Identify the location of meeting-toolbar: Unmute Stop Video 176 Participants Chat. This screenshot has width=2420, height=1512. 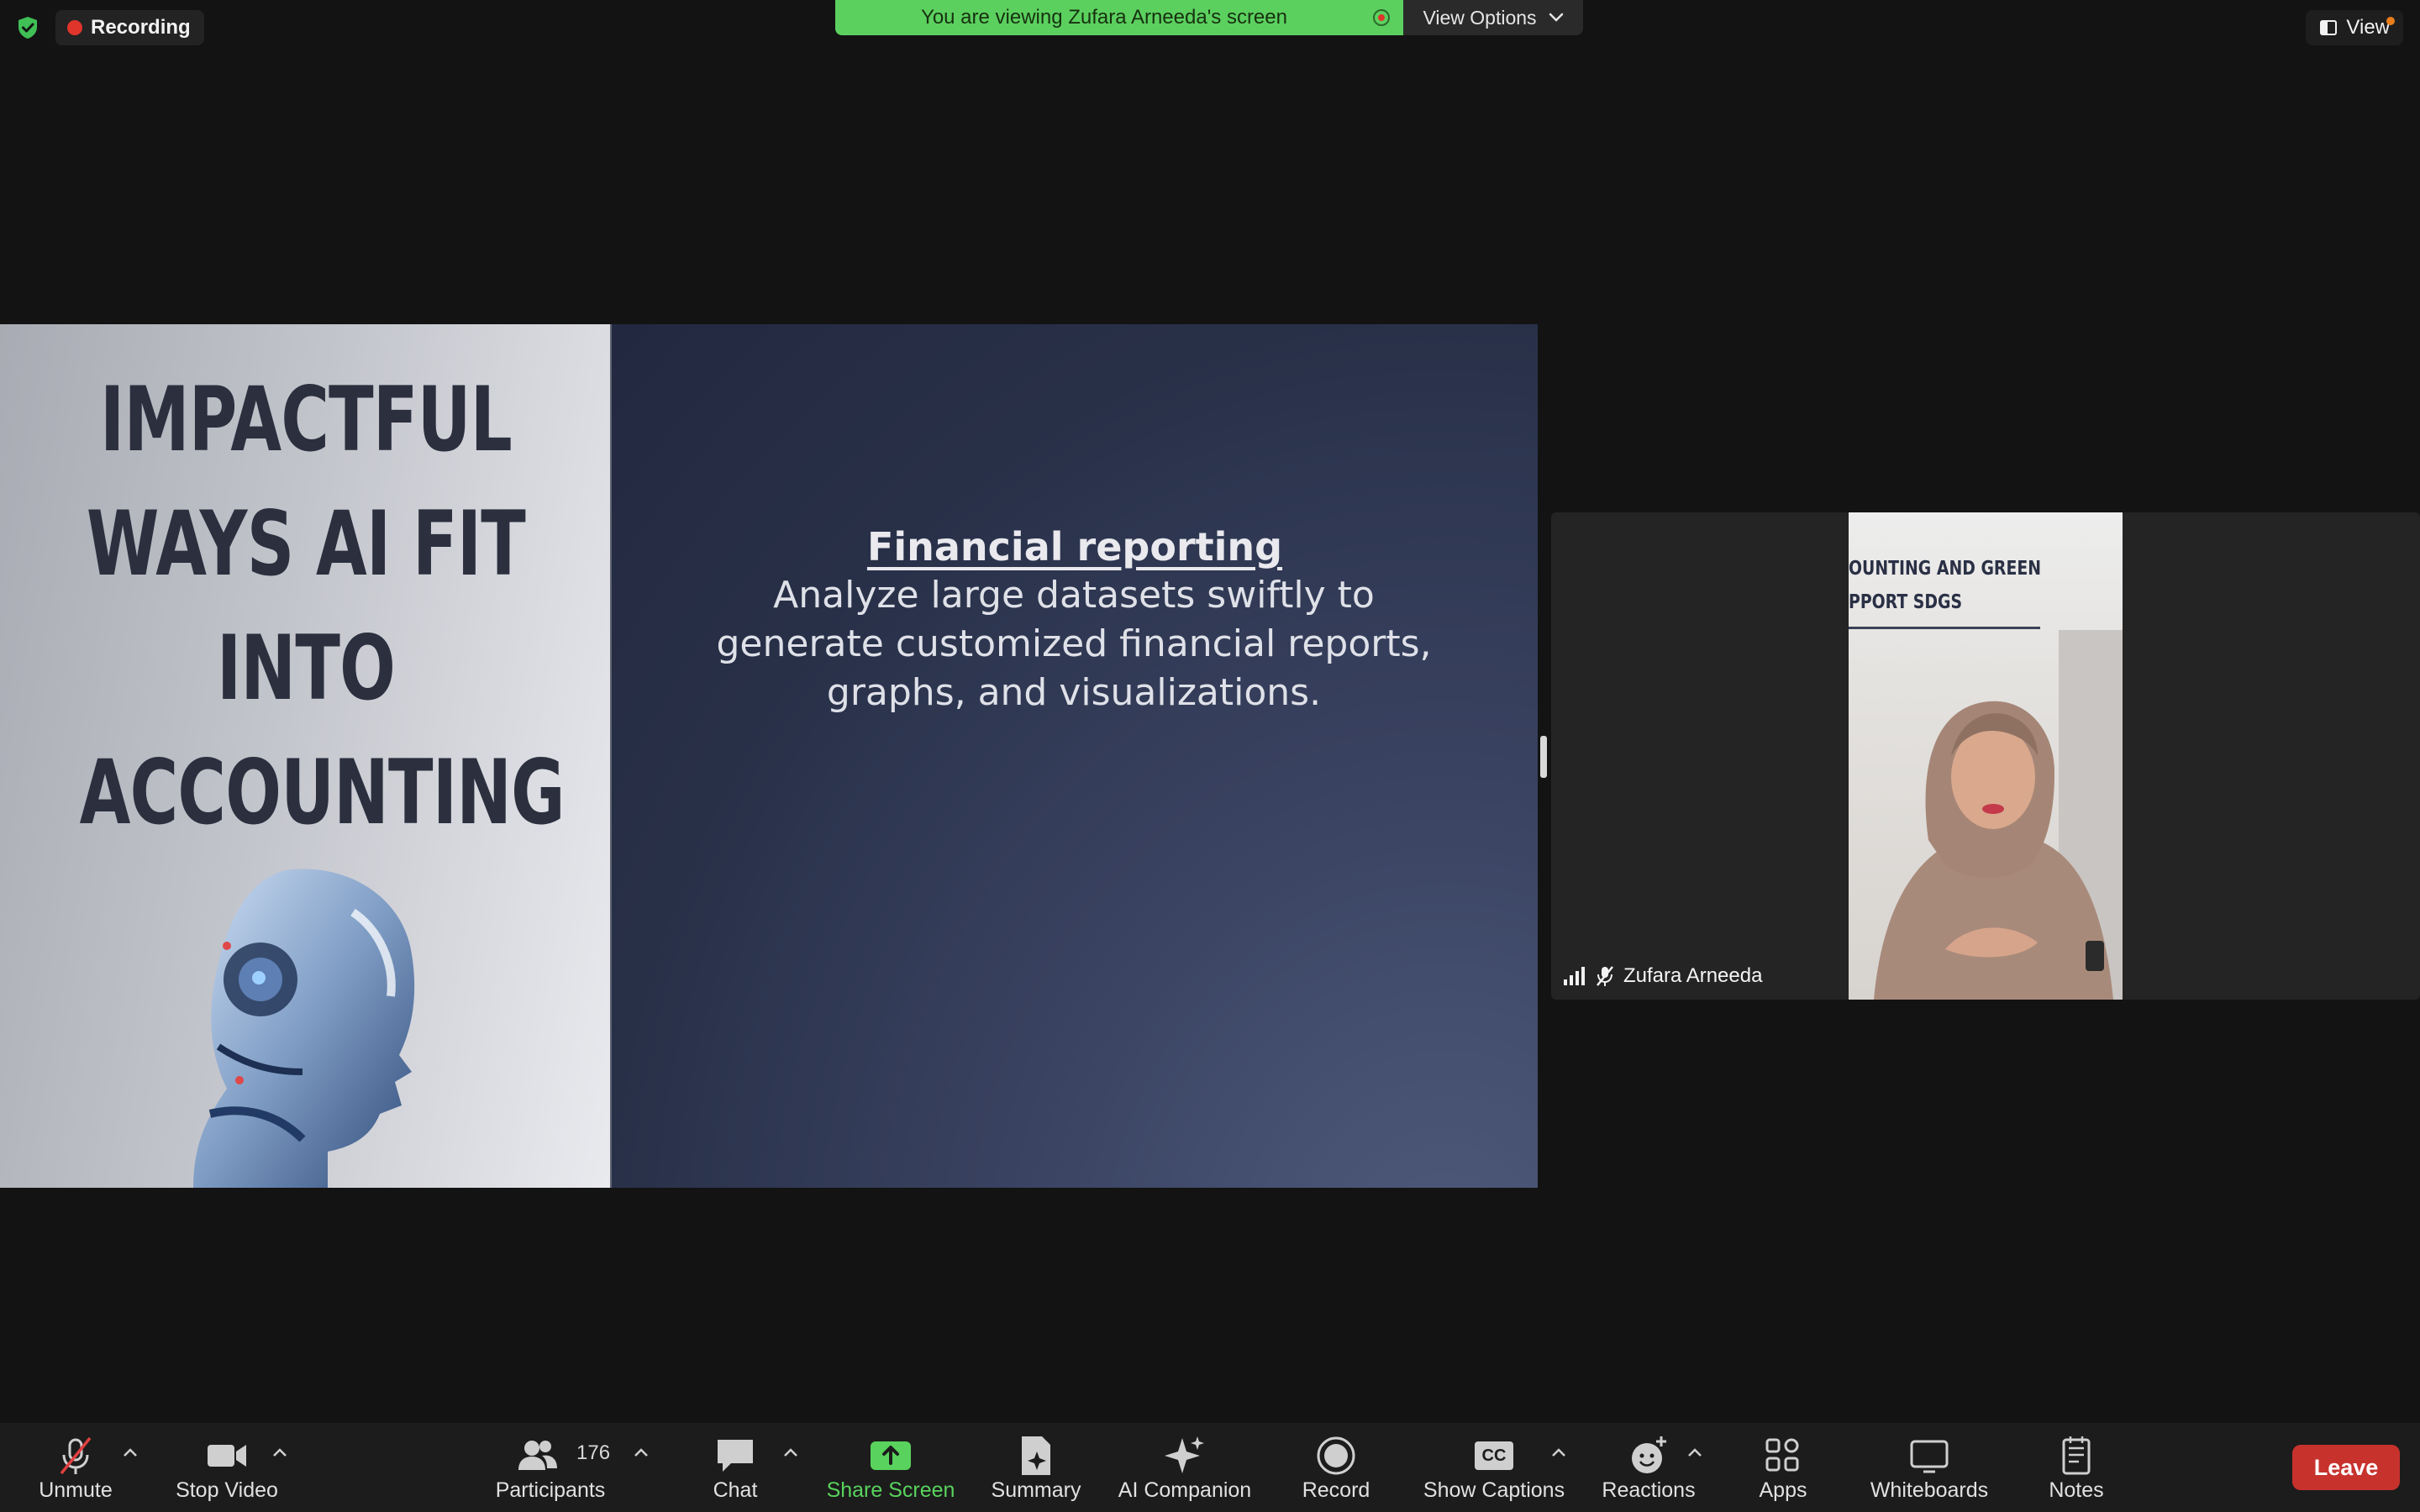
(1210, 1467).